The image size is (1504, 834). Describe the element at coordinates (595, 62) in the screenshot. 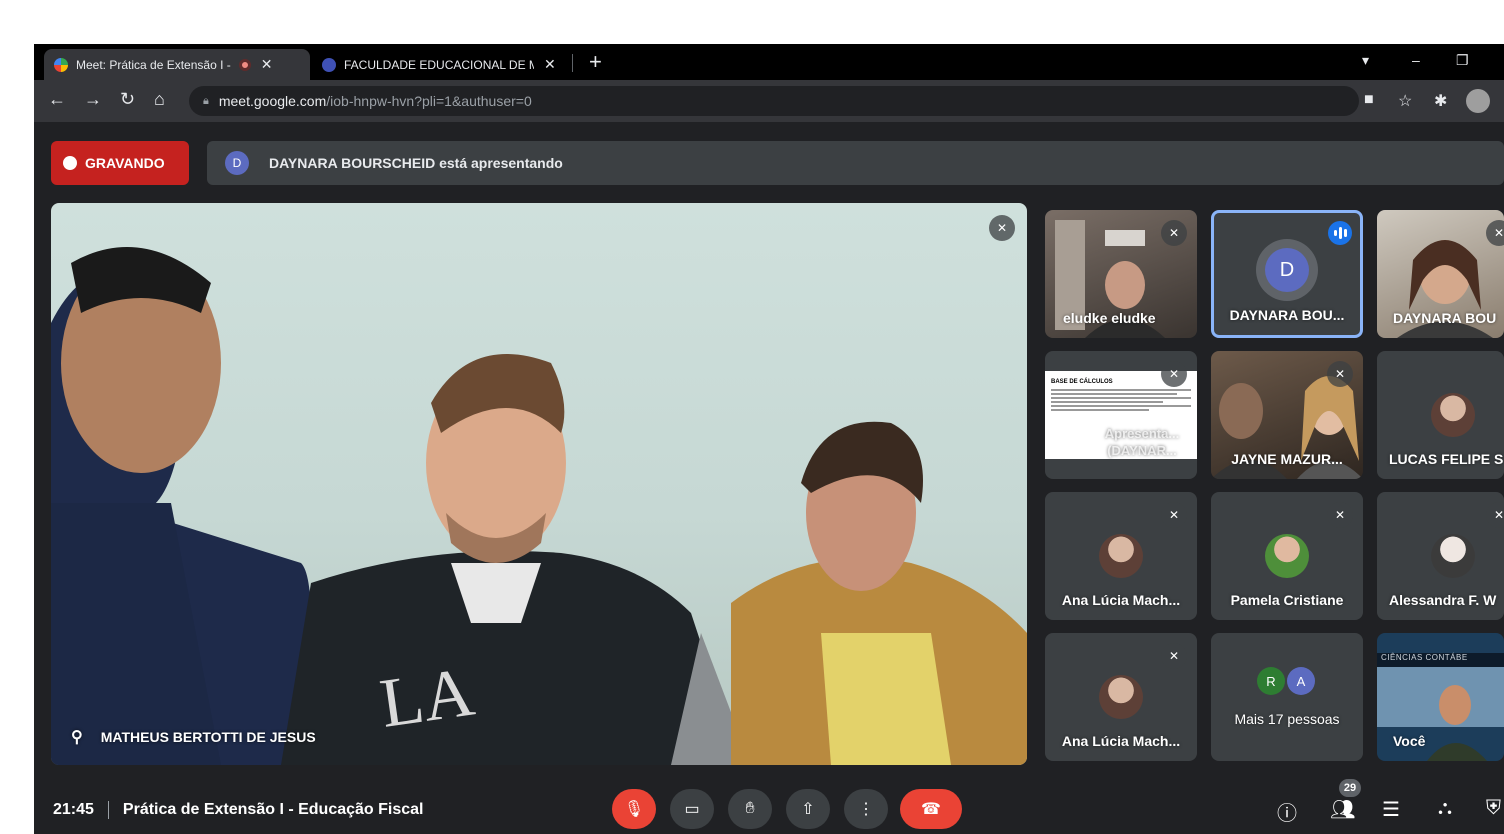

I see `new-tab-icon: +` at that location.